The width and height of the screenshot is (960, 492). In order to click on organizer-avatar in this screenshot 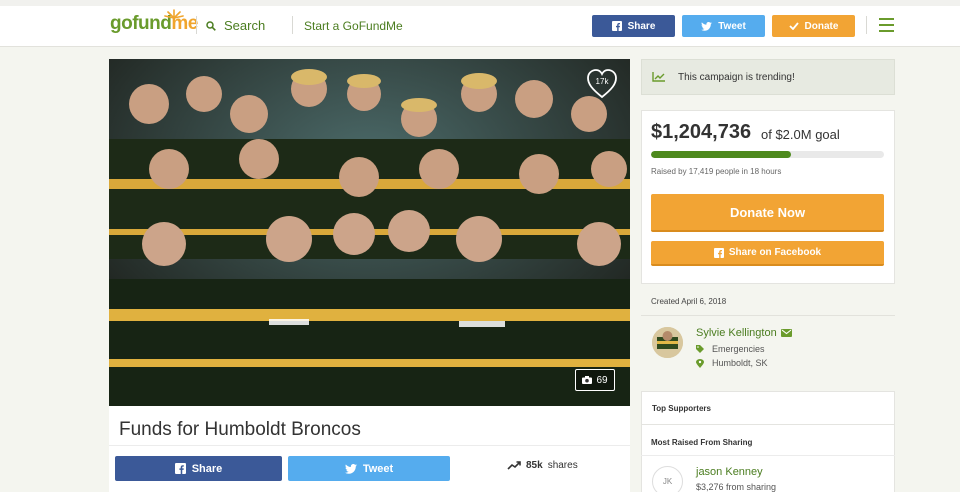, I will do `click(667, 342)`.